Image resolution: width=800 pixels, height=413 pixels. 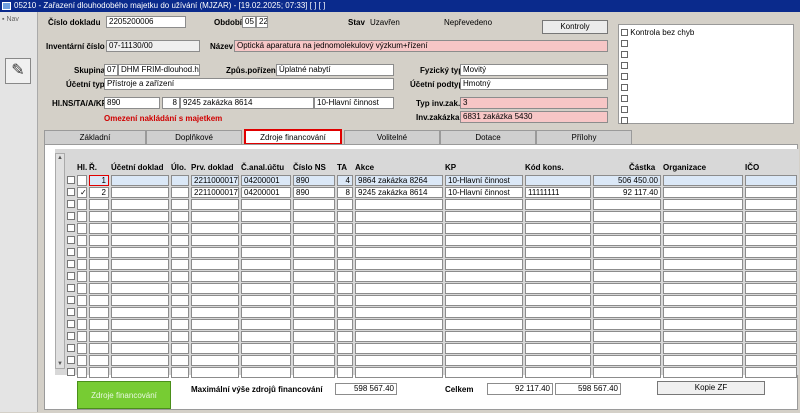 I want to click on inventarni-field: 07-11130/00, so click(x=153, y=46).